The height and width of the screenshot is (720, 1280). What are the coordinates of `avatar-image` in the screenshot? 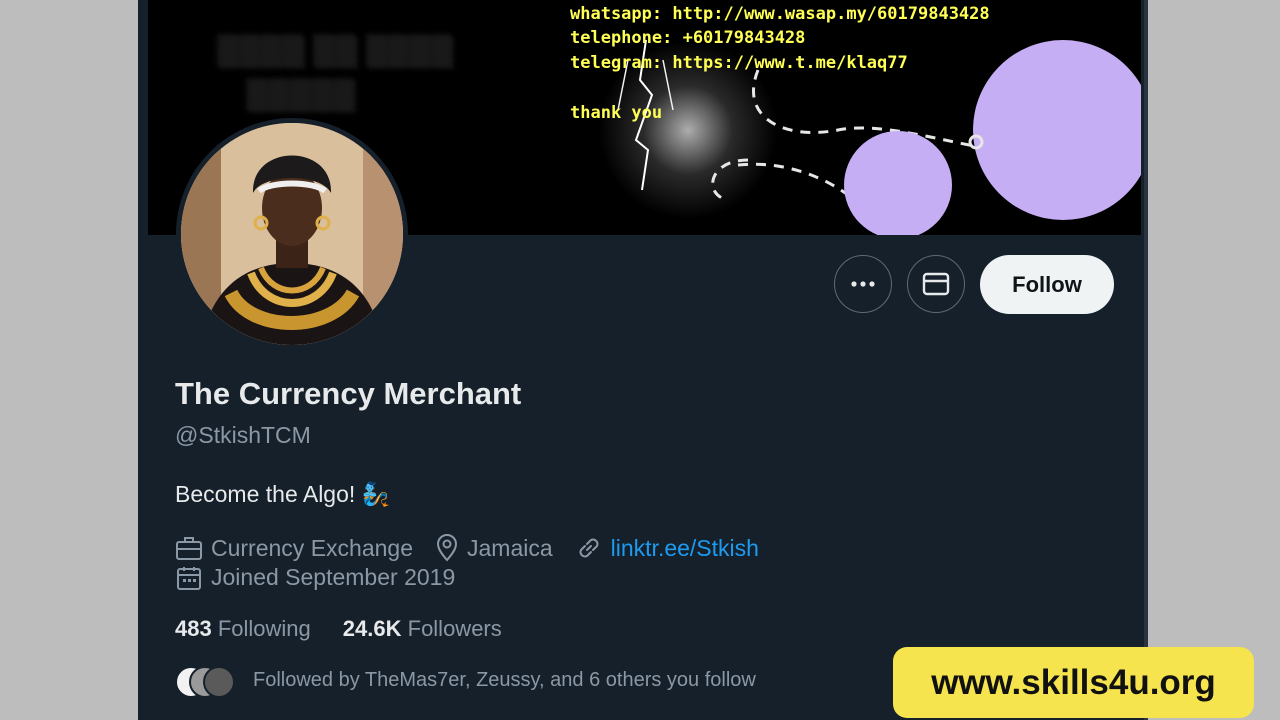 It's located at (292, 234).